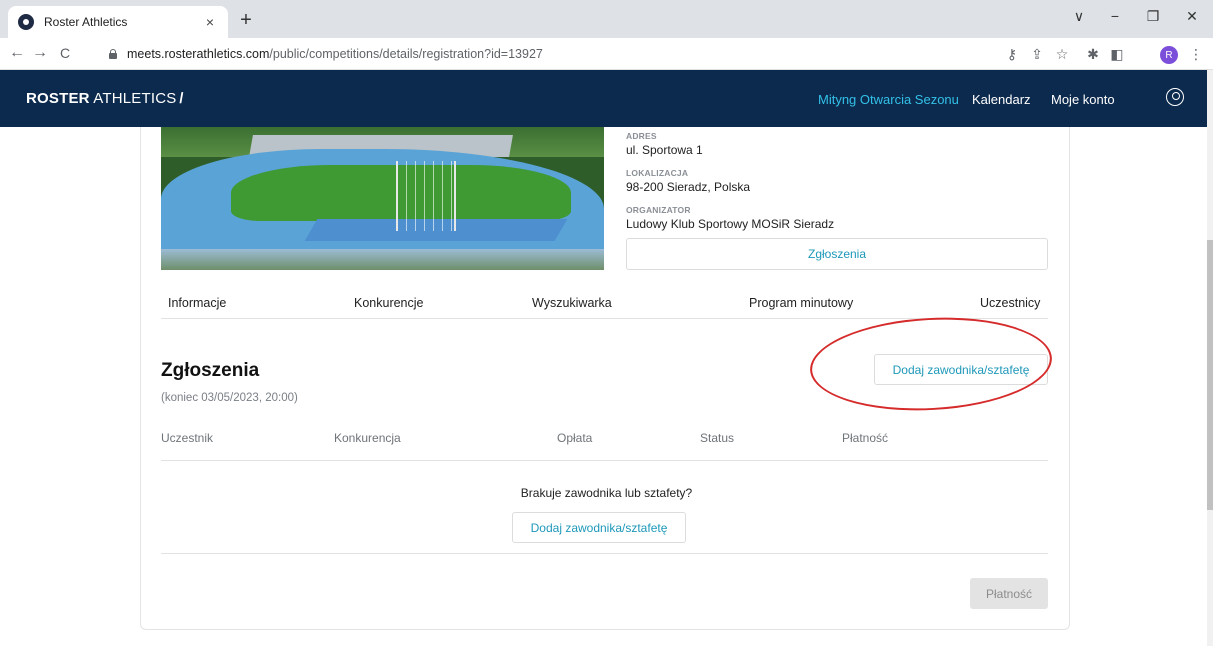  What do you see at coordinates (367, 438) in the screenshot?
I see `column-header-event: Konkurencja` at bounding box center [367, 438].